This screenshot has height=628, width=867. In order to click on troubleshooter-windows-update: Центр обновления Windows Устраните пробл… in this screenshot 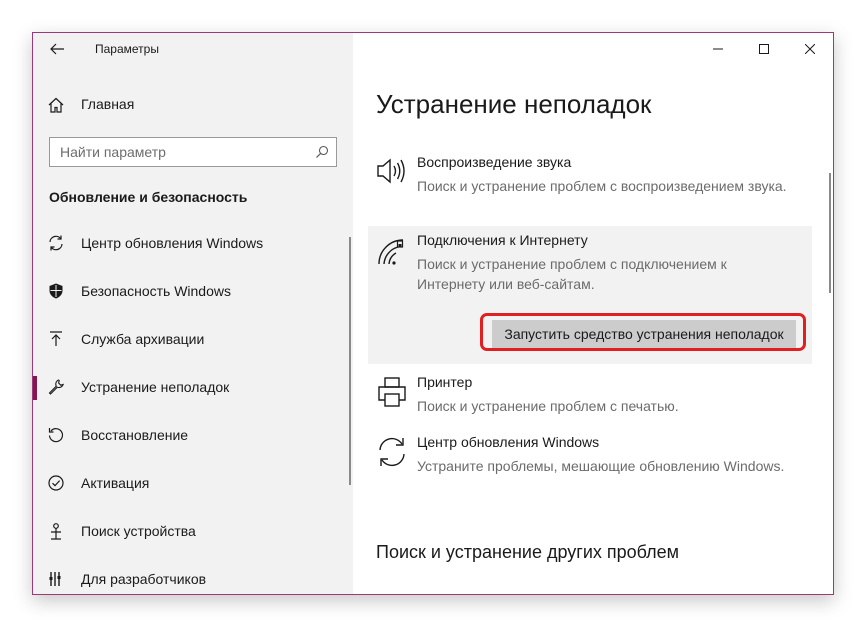, I will do `click(590, 463)`.